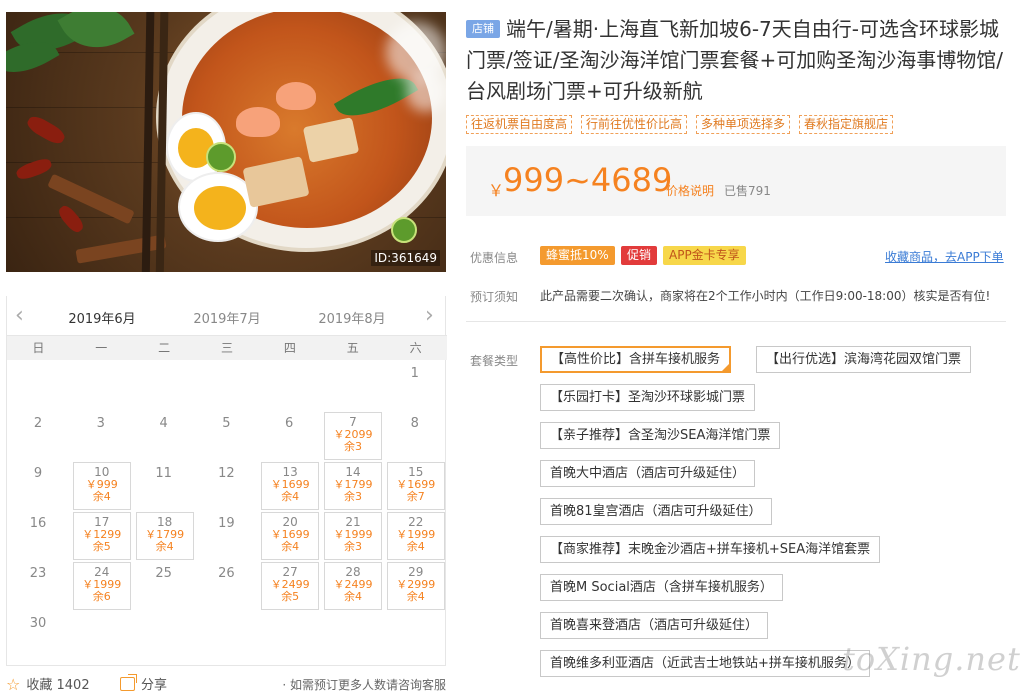 Image resolution: width=1022 pixels, height=693 pixels. What do you see at coordinates (414, 423) in the screenshot?
I see `day-number: 8` at bounding box center [414, 423].